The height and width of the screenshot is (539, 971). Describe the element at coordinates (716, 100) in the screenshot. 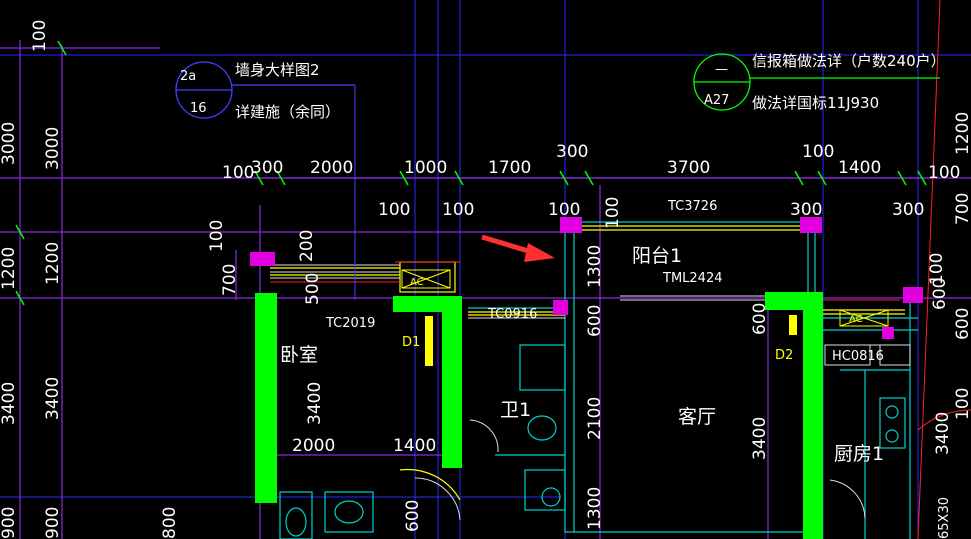

I see `detail2-ref-bottom: A27` at that location.